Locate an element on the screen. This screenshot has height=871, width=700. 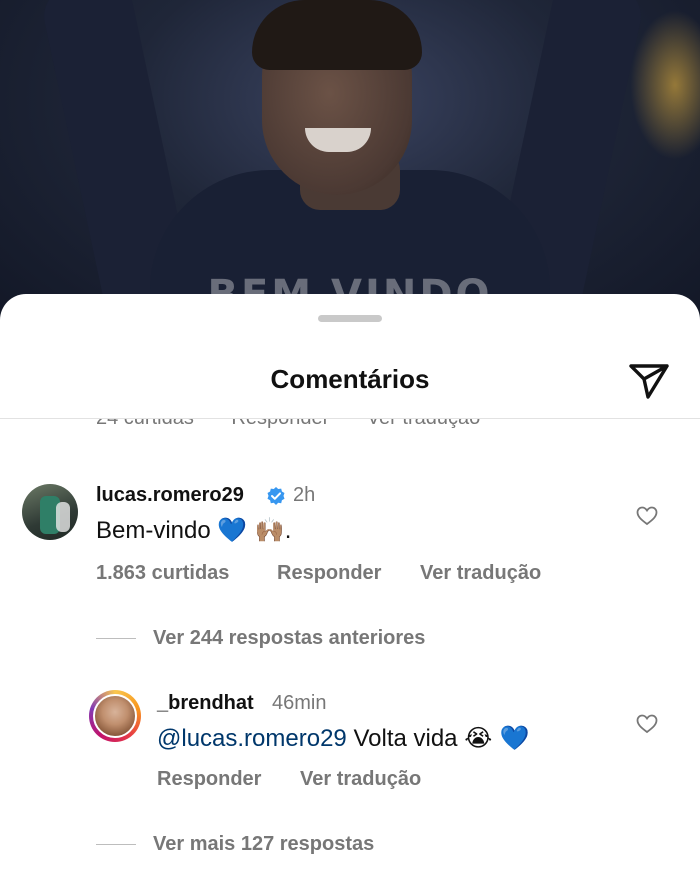
reply-mention: @lucas.romero29 is located at coordinates (252, 738).